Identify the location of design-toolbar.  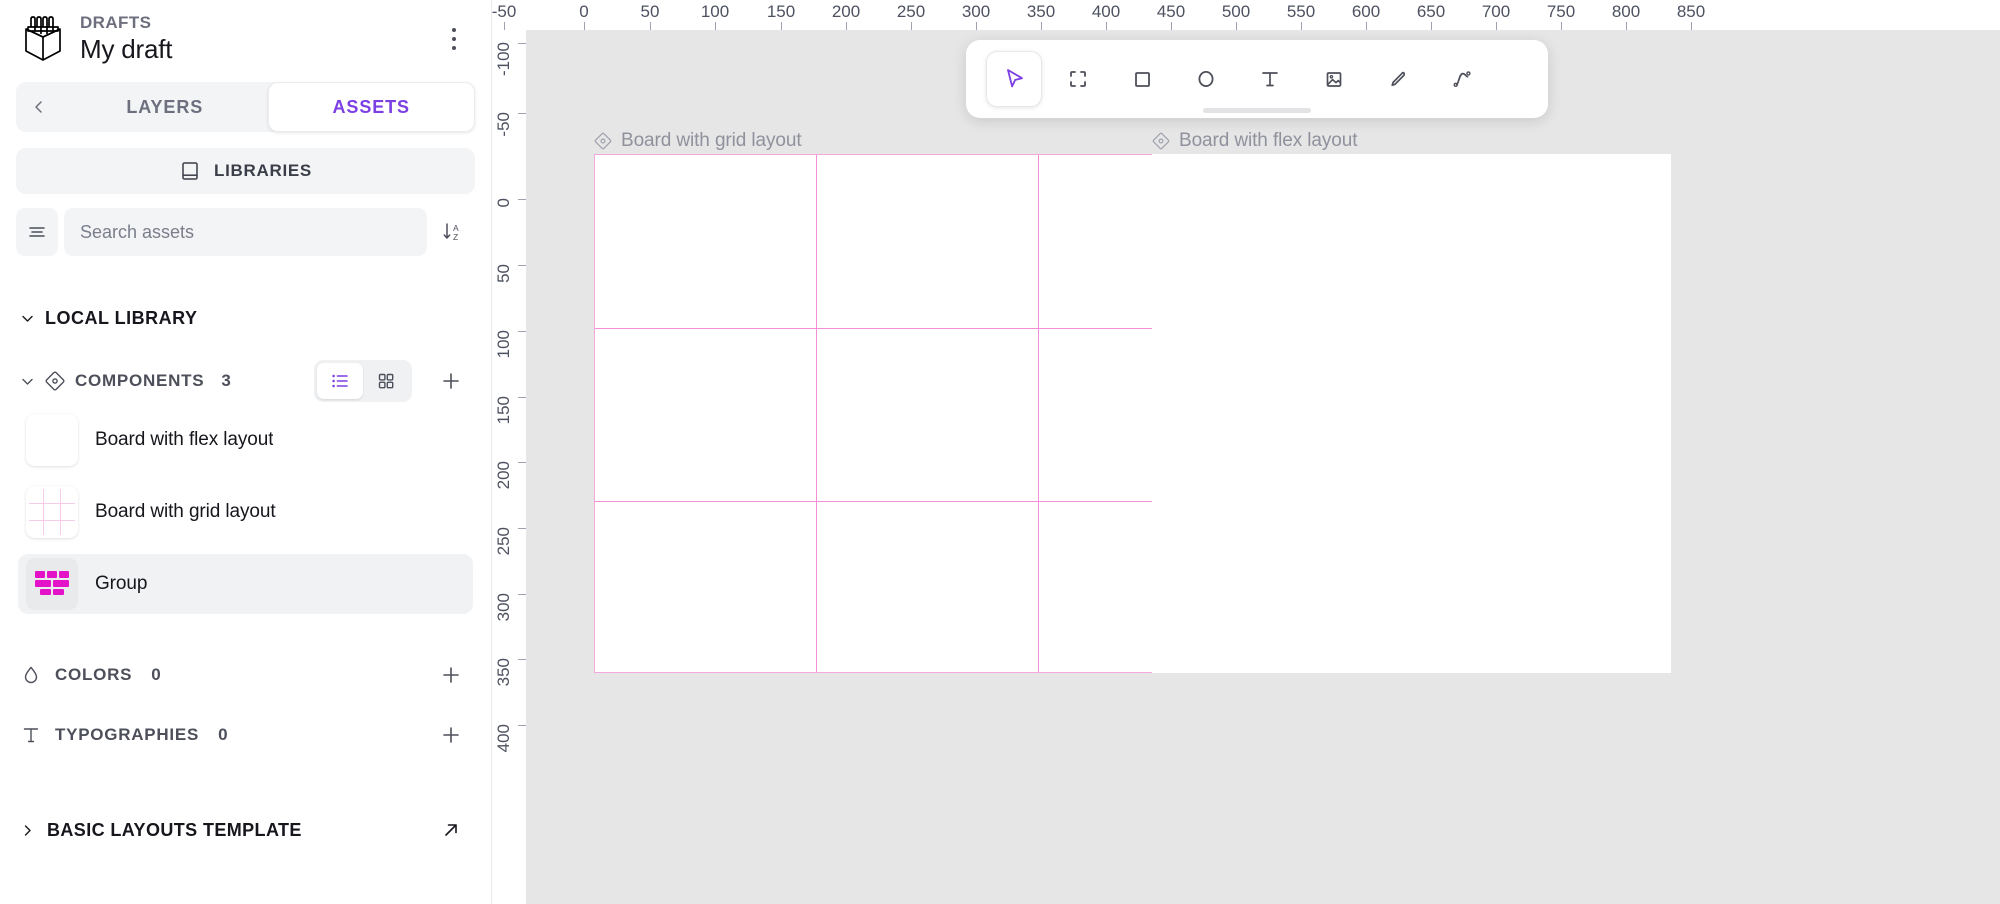
(1257, 79).